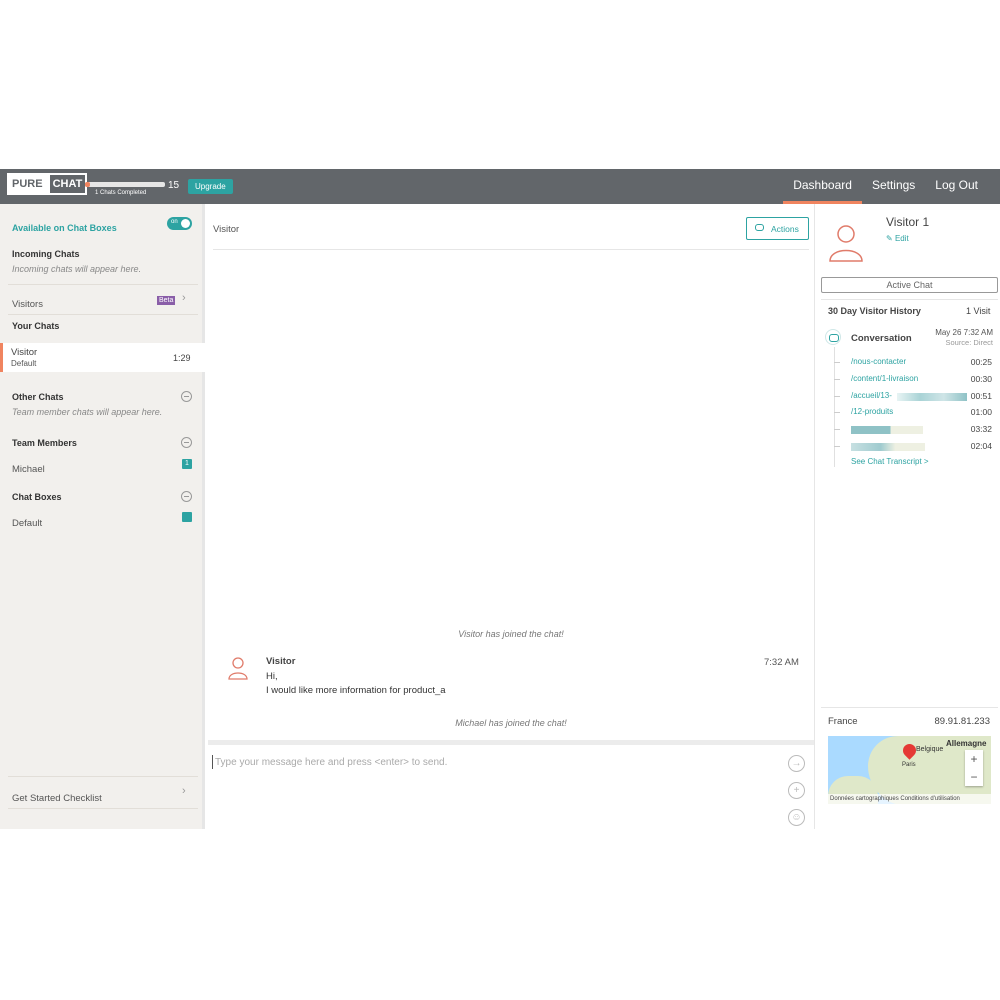  I want to click on page-link: /12-produits, so click(872, 411).